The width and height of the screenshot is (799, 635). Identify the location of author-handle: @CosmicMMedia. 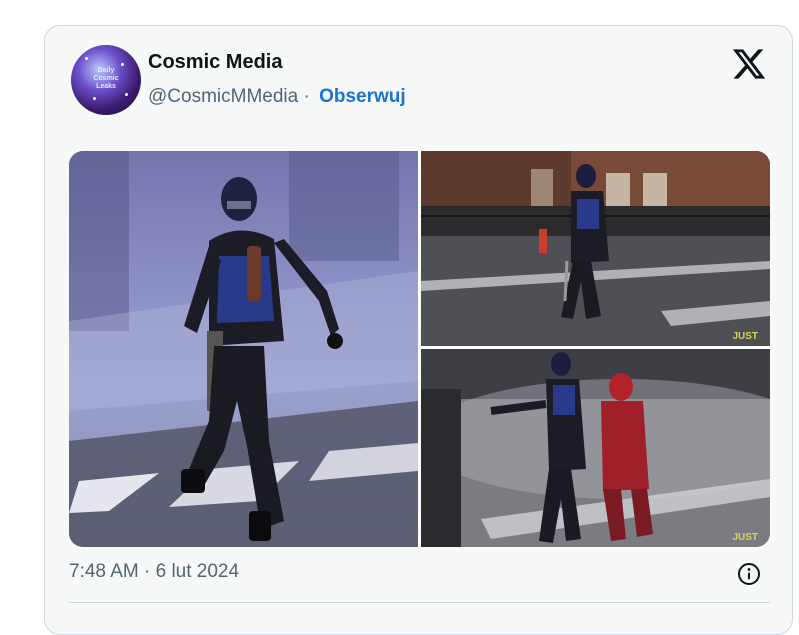
(223, 96).